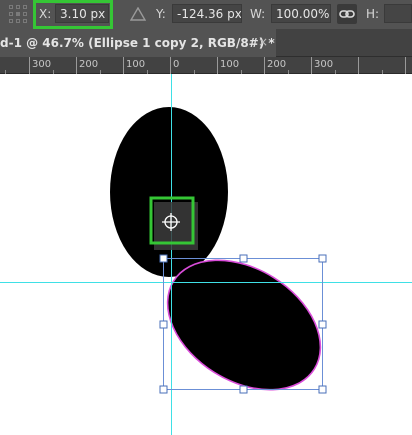 This screenshot has height=435, width=412. I want to click on x-label: X:, so click(45, 14).